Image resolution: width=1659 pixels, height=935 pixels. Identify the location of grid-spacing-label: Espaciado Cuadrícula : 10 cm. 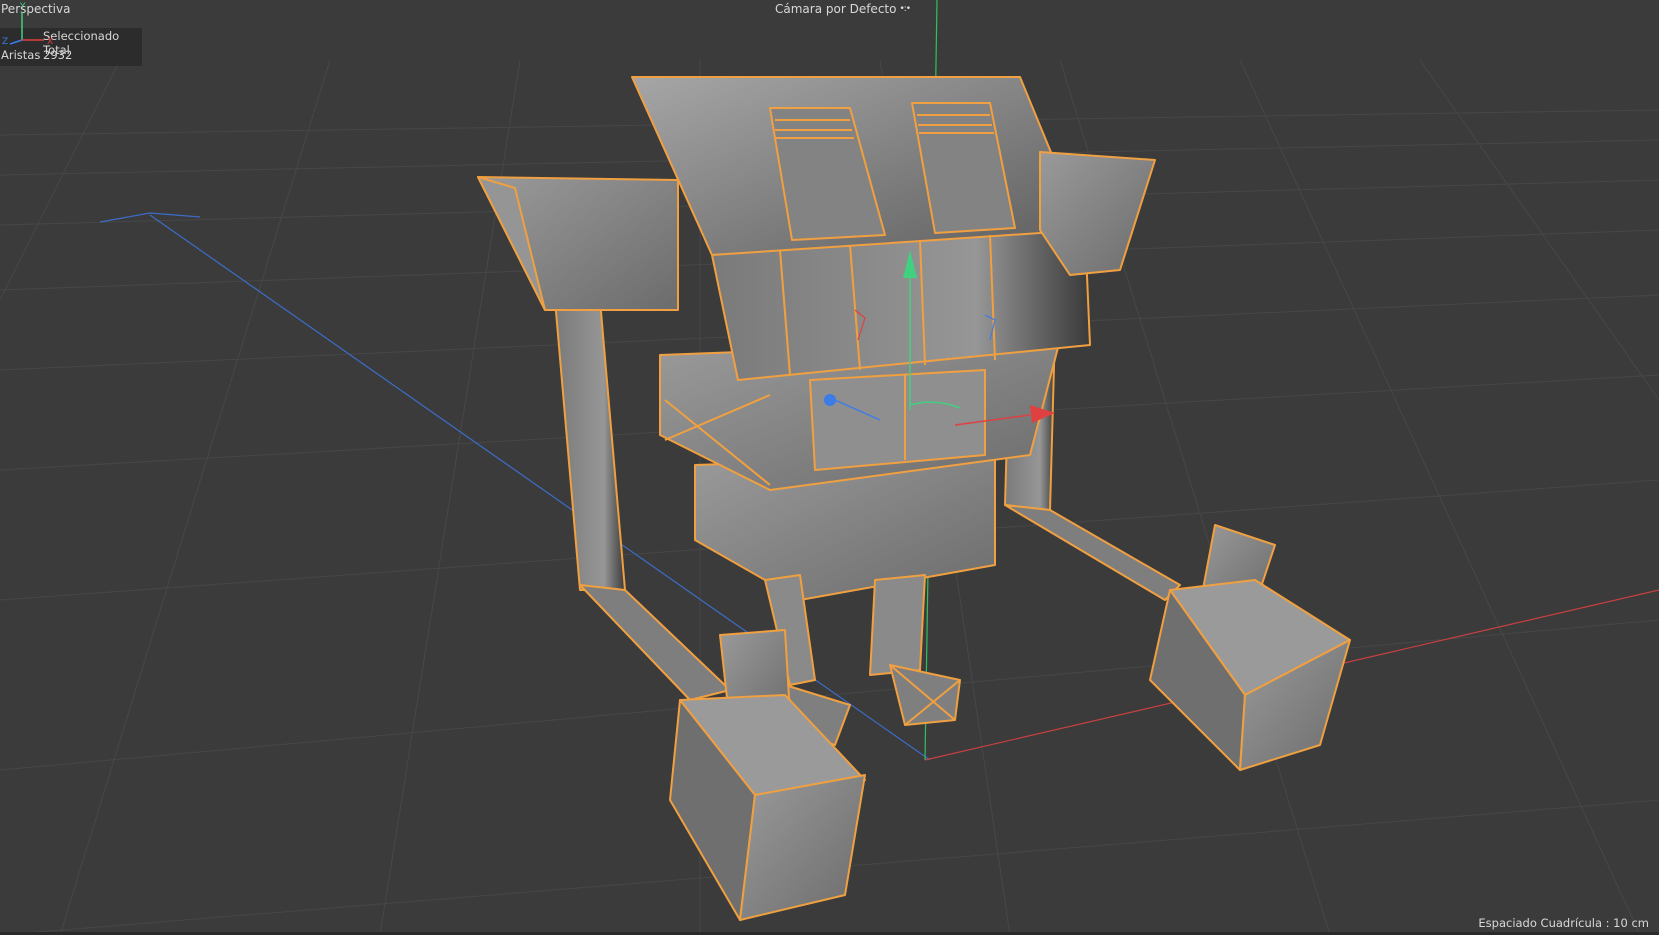
(1563, 923).